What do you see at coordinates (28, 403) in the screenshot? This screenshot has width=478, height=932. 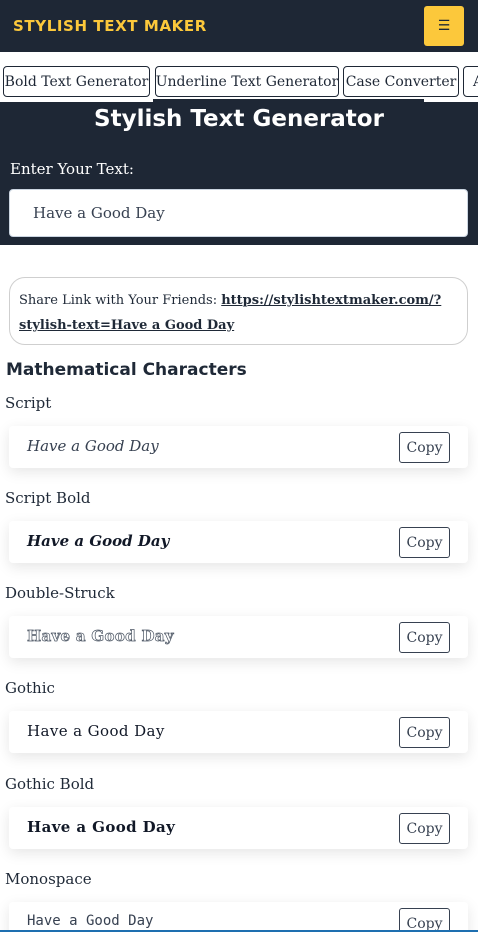 I see `style-label-script: Script` at bounding box center [28, 403].